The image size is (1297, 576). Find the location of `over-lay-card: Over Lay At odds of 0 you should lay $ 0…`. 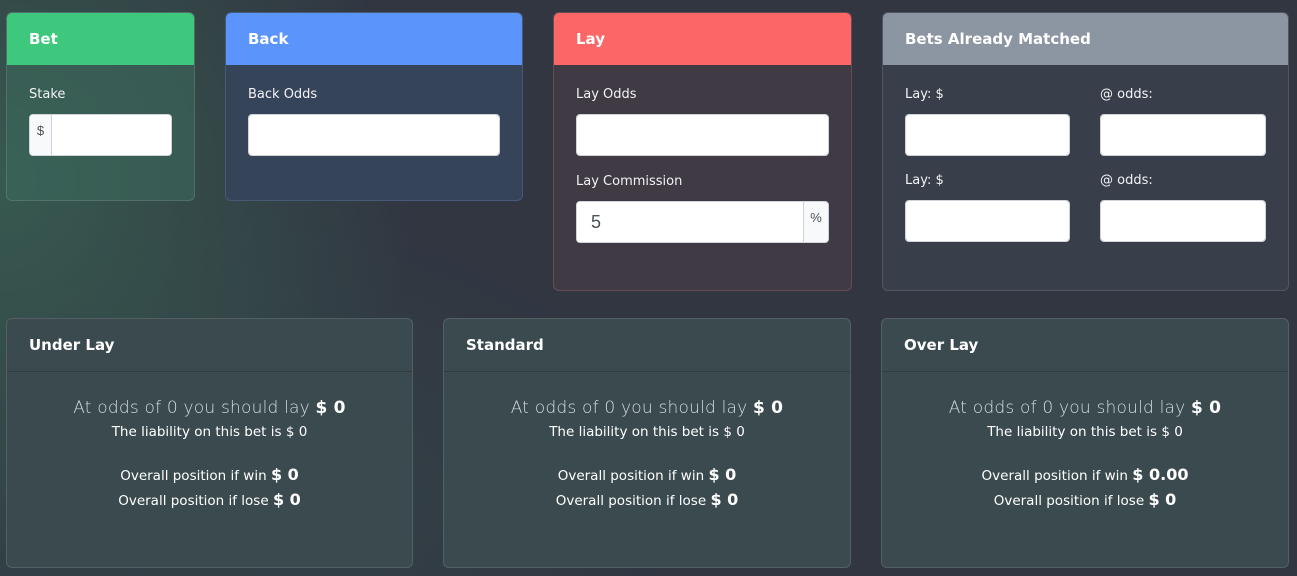

over-lay-card: Over Lay At odds of 0 you should lay $ 0… is located at coordinates (1085, 443).